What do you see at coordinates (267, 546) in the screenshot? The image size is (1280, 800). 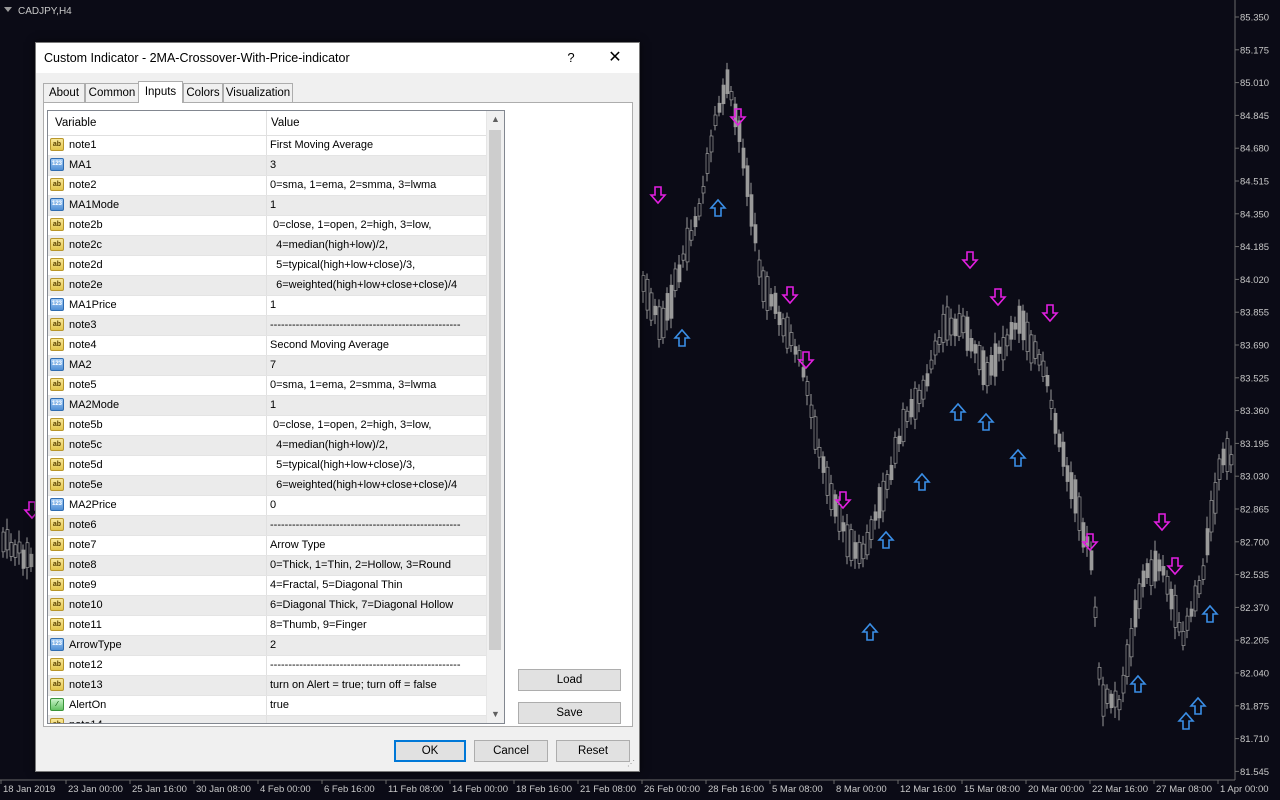 I see `table-row: ab note7 Arrow Type` at bounding box center [267, 546].